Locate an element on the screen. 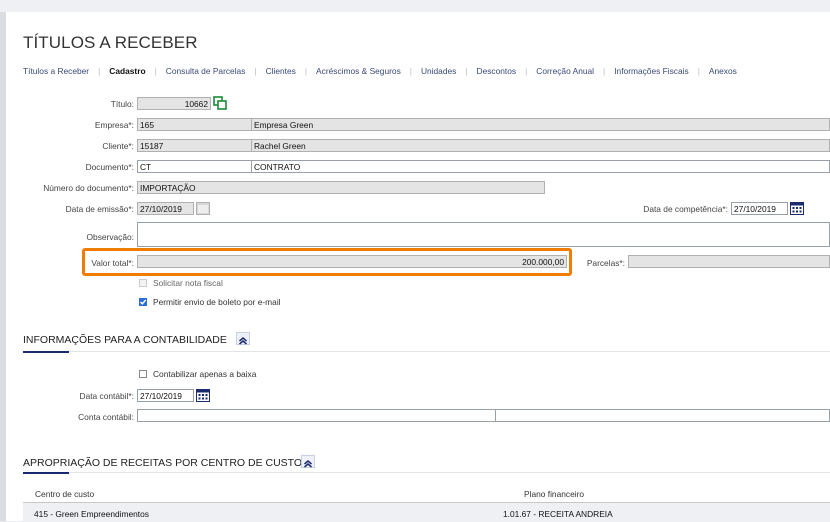 The image size is (830, 522). contabilidade-section-title: INFORMAÇÕES PARA A CONTABILIDADE is located at coordinates (125, 340).